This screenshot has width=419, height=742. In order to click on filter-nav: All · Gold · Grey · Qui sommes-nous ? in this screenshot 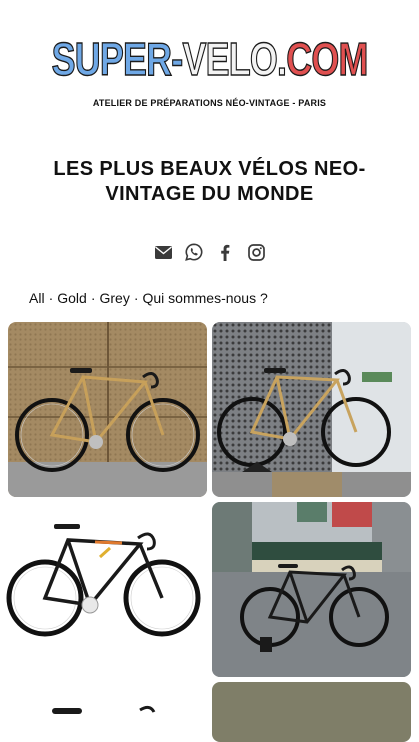, I will do `click(148, 298)`.